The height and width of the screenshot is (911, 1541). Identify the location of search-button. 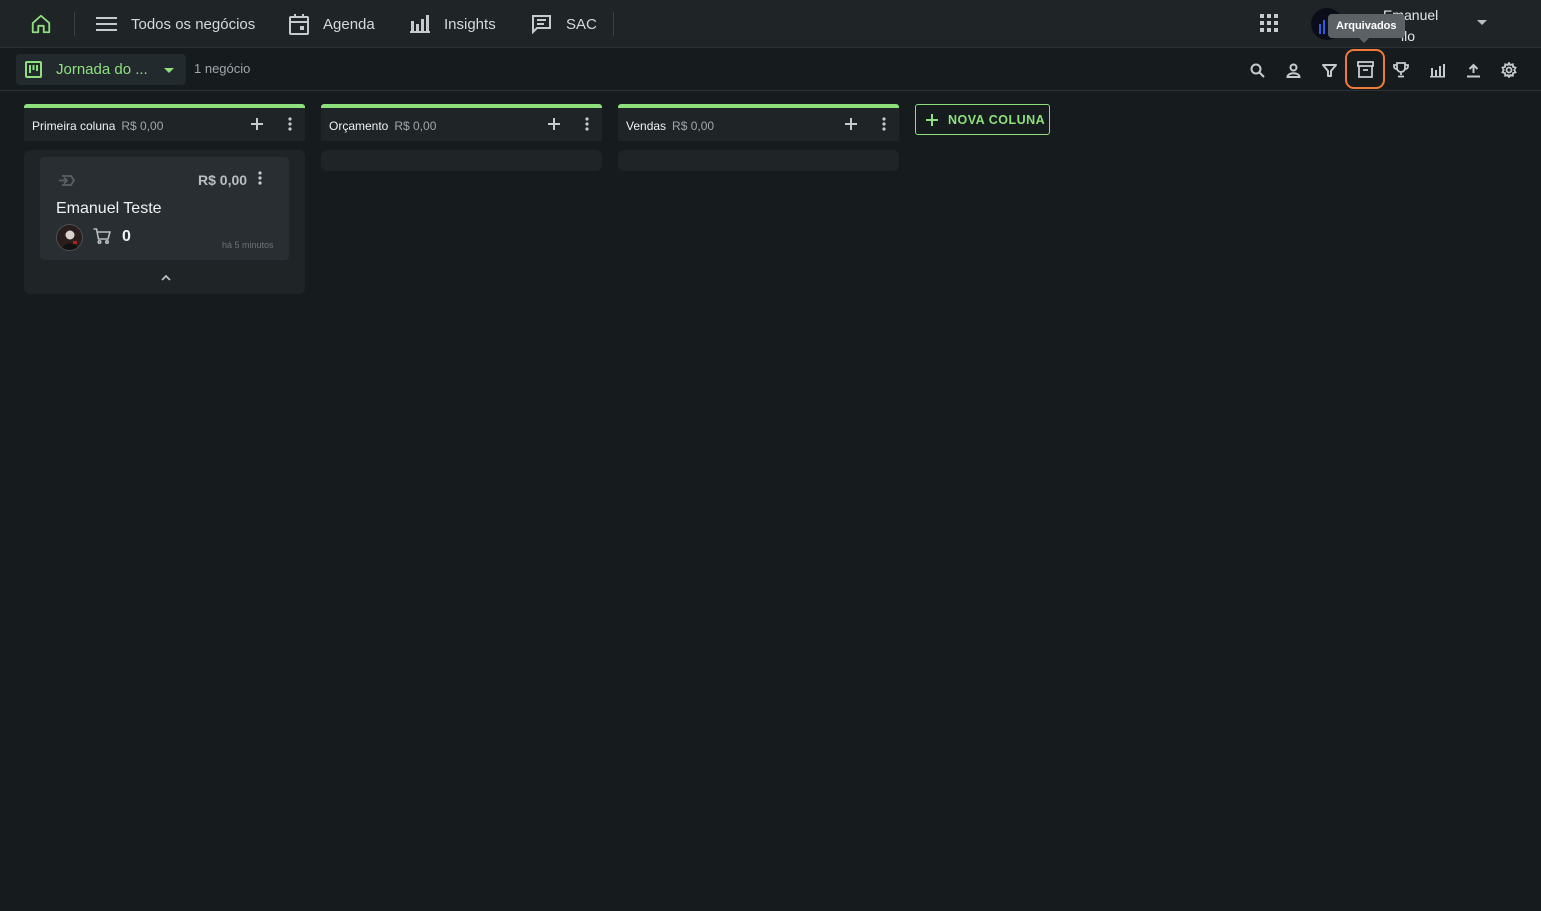
(1257, 70).